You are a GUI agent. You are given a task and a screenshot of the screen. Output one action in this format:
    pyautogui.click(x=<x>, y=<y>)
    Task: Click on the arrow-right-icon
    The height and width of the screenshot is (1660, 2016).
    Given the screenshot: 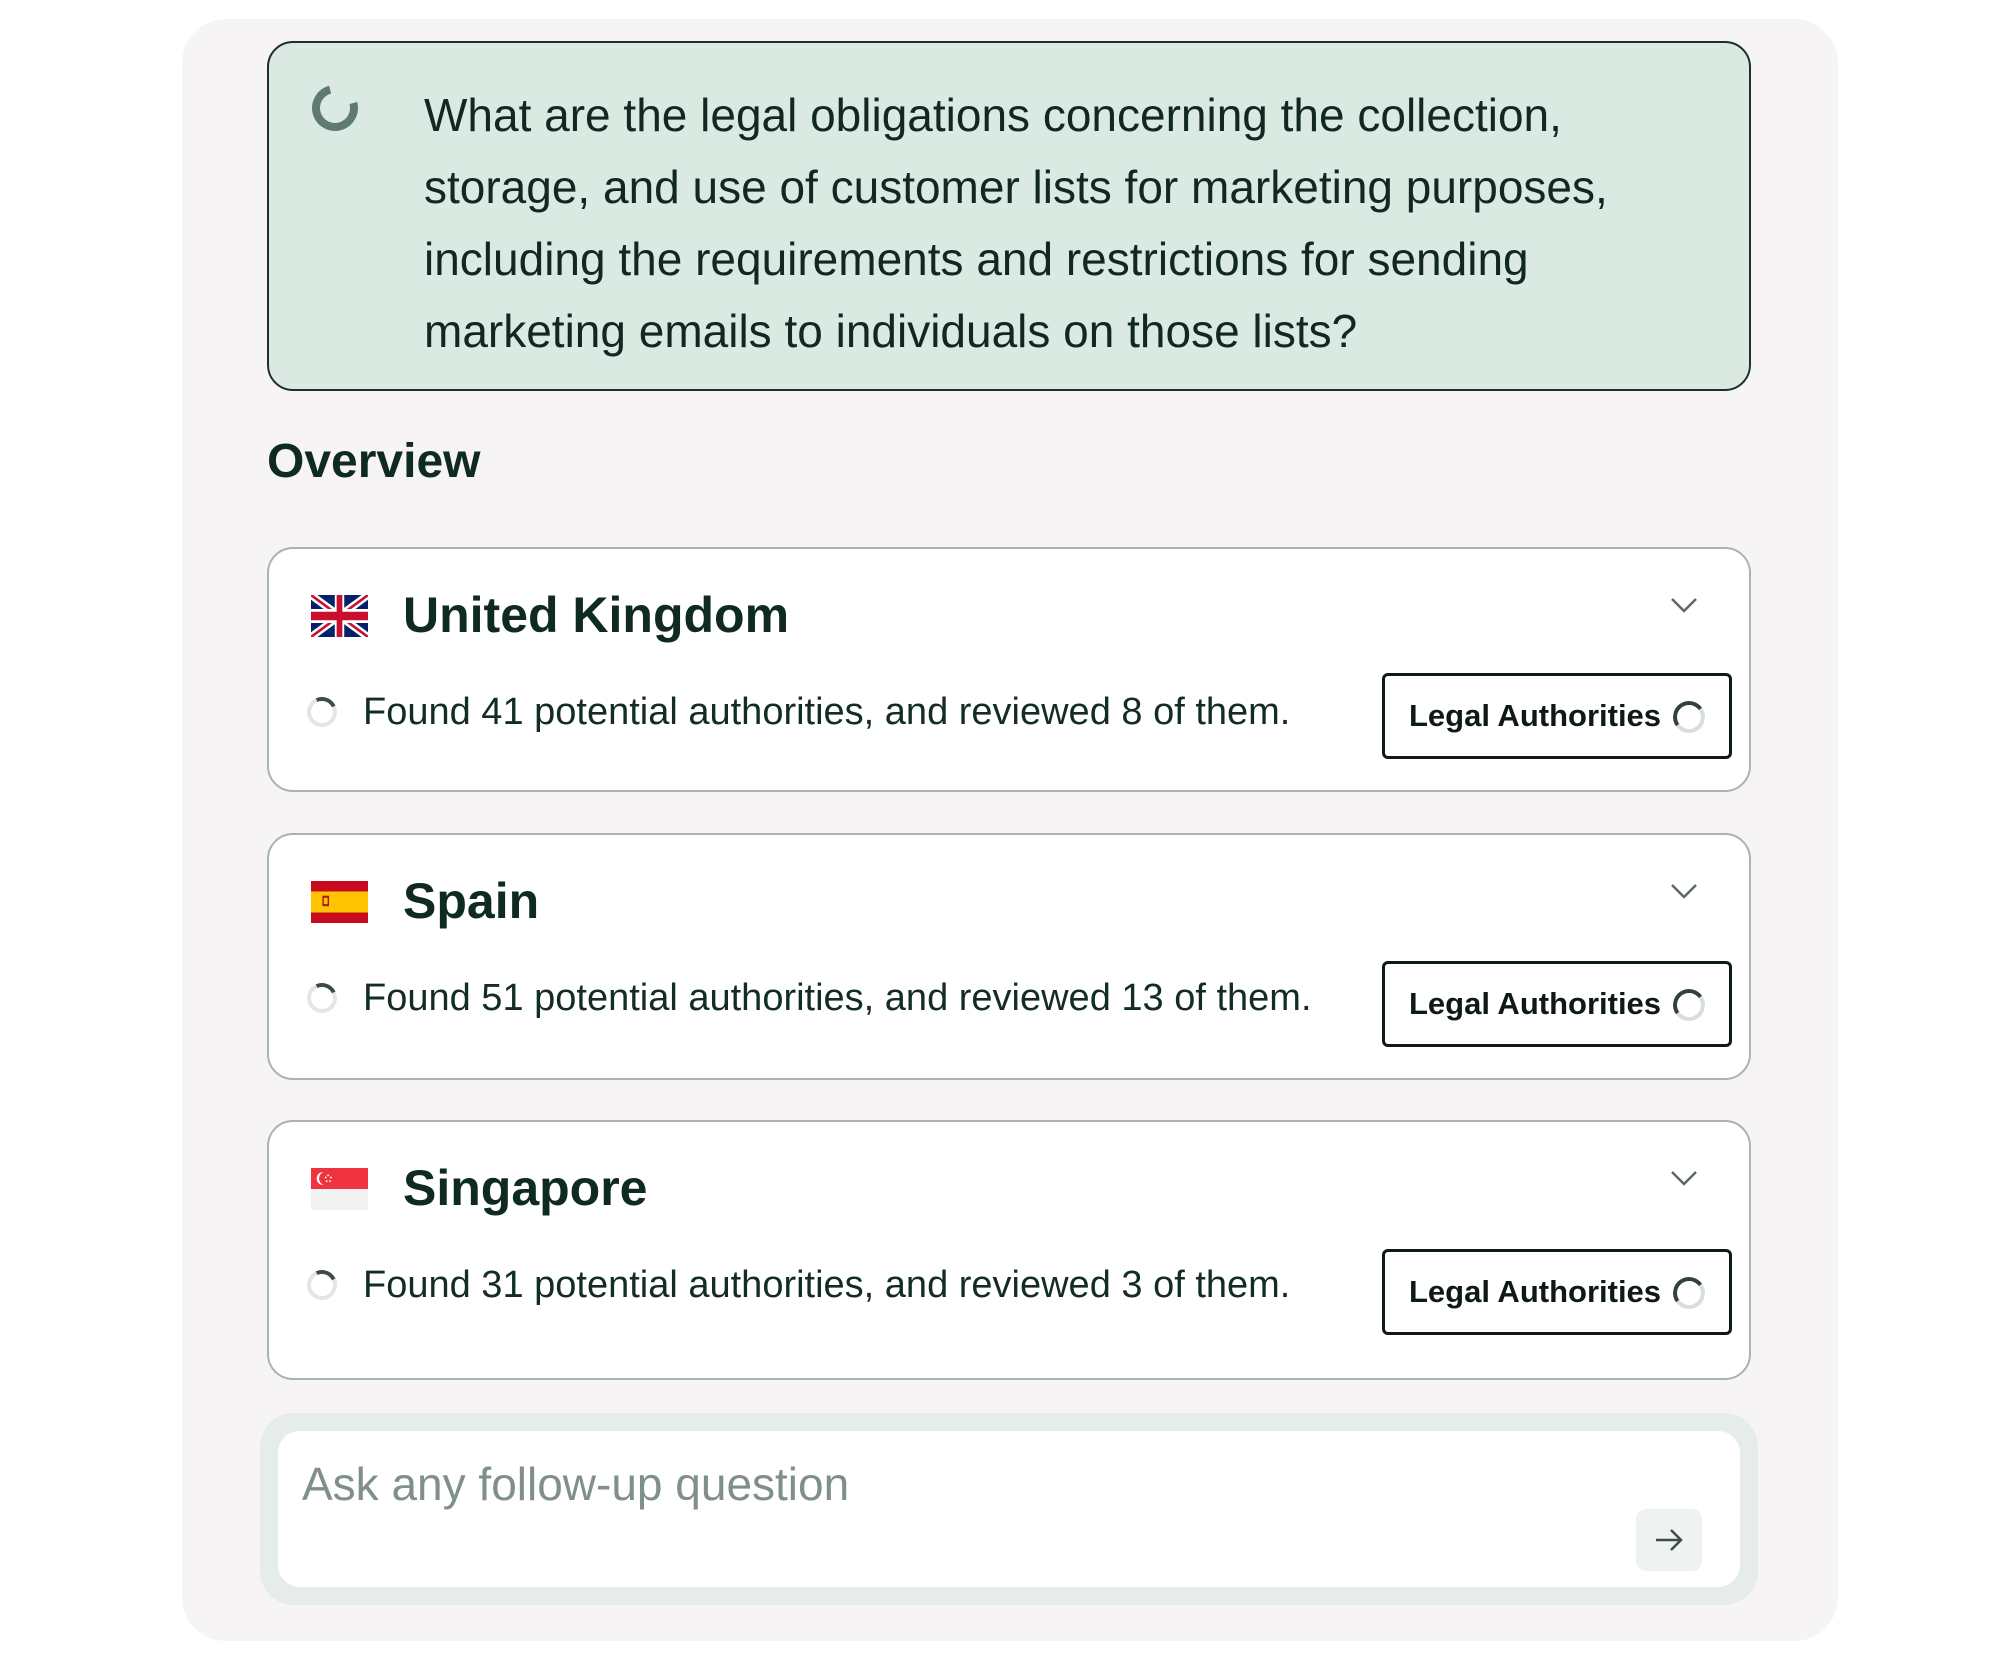 What is the action you would take?
    pyautogui.click(x=1669, y=1540)
    